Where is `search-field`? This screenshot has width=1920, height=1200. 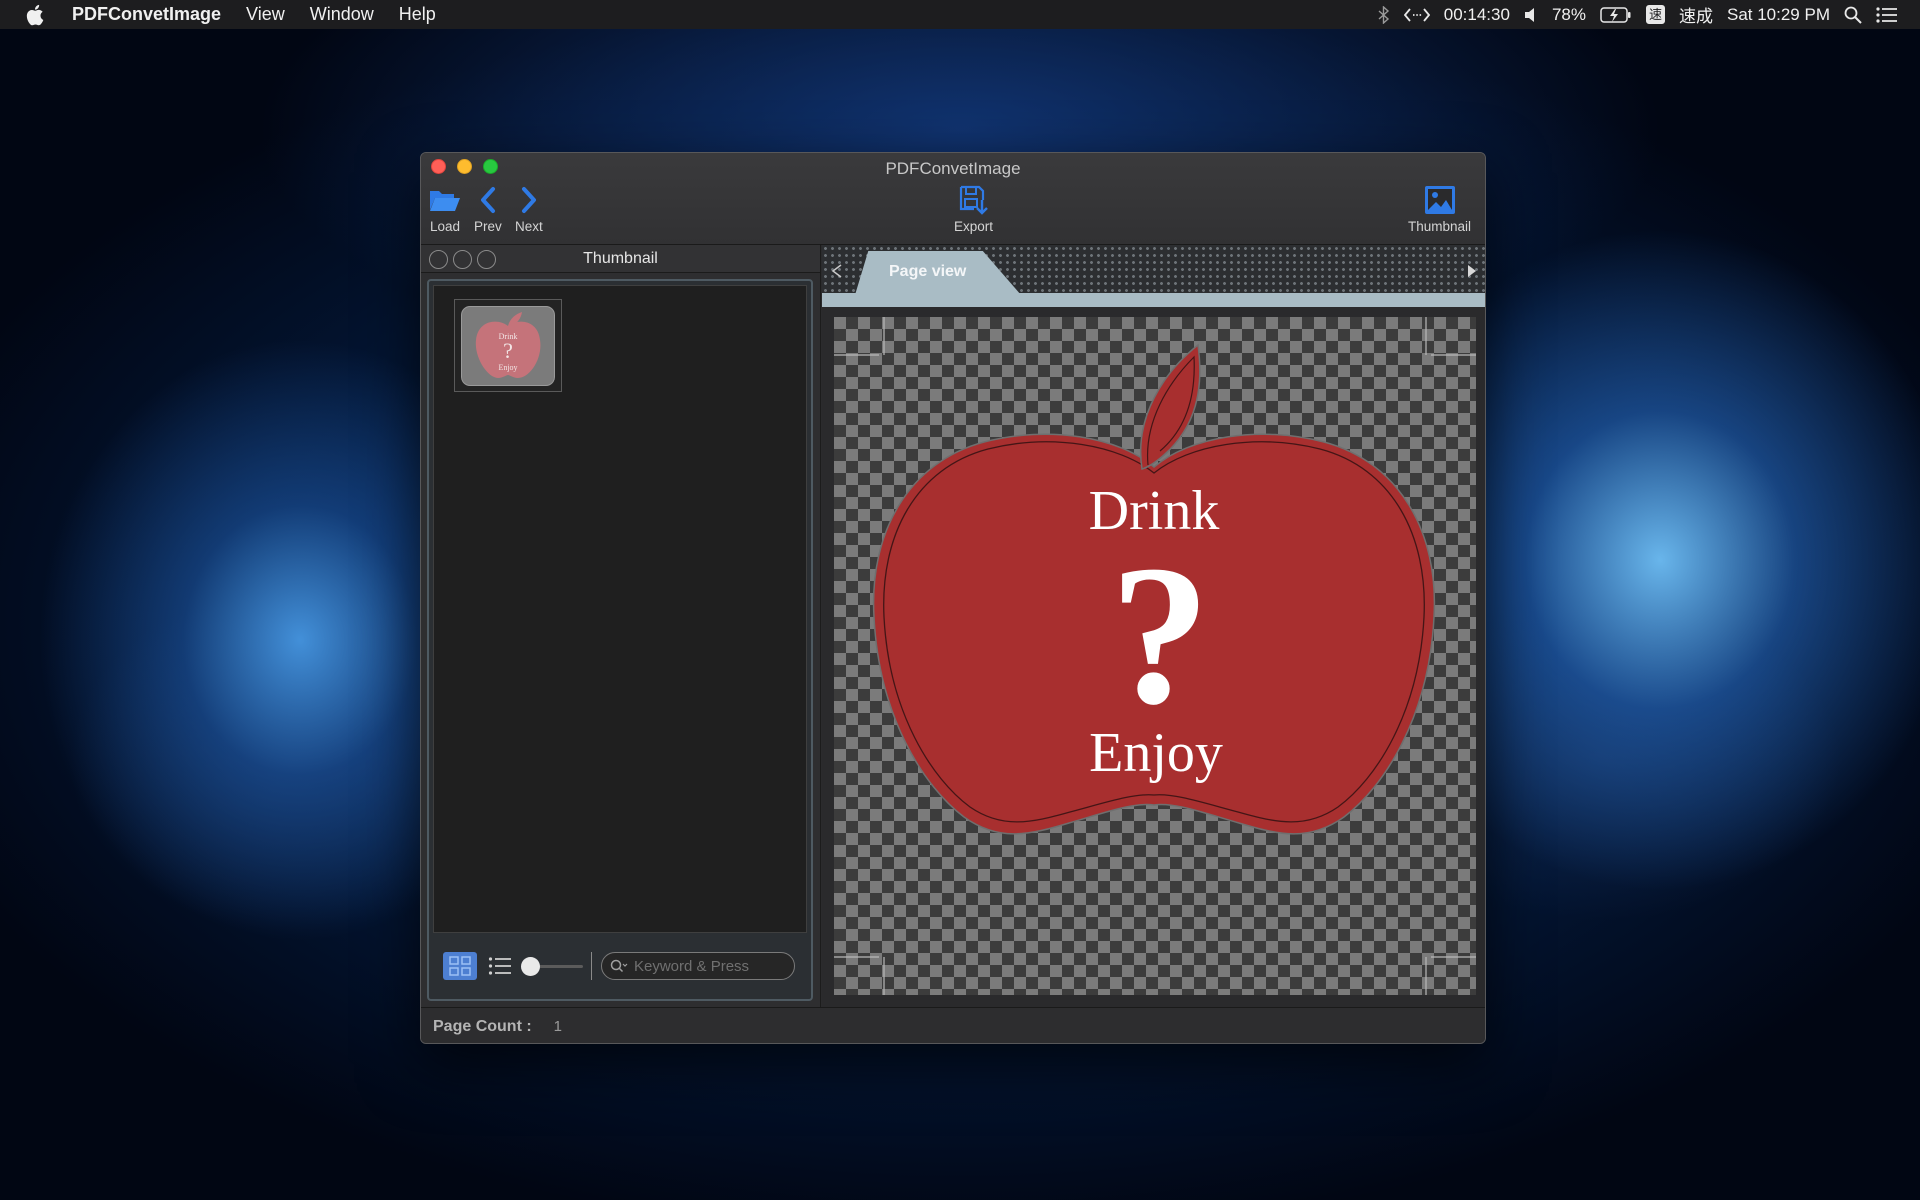 search-field is located at coordinates (698, 966).